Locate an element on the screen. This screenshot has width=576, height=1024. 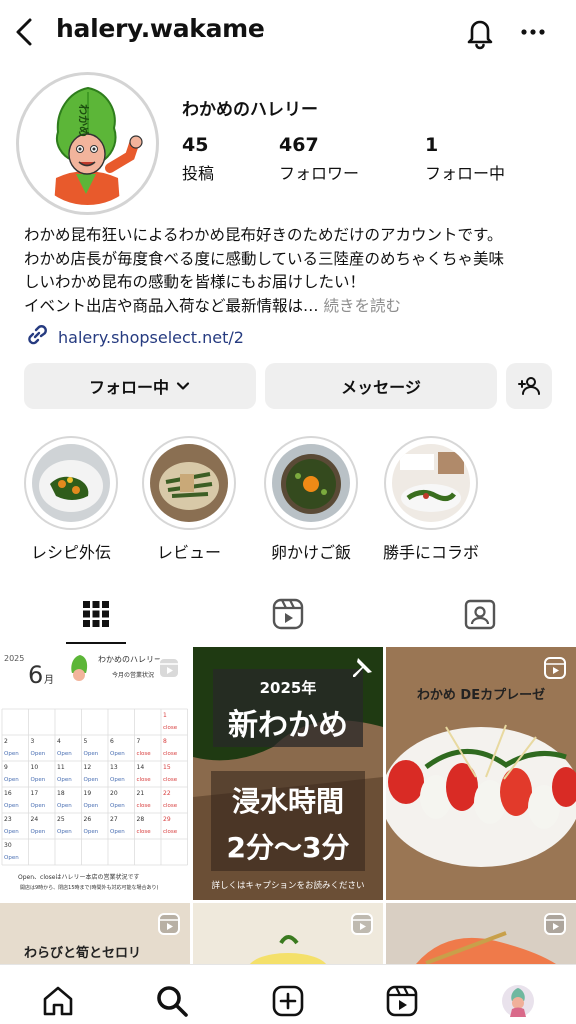
highlight-recipe: レシピ外伝 is located at coordinates (71, 499).